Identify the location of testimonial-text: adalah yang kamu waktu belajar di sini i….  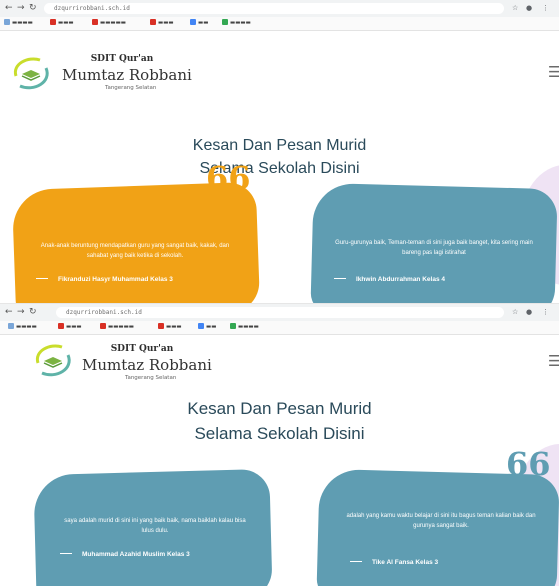
(441, 521).